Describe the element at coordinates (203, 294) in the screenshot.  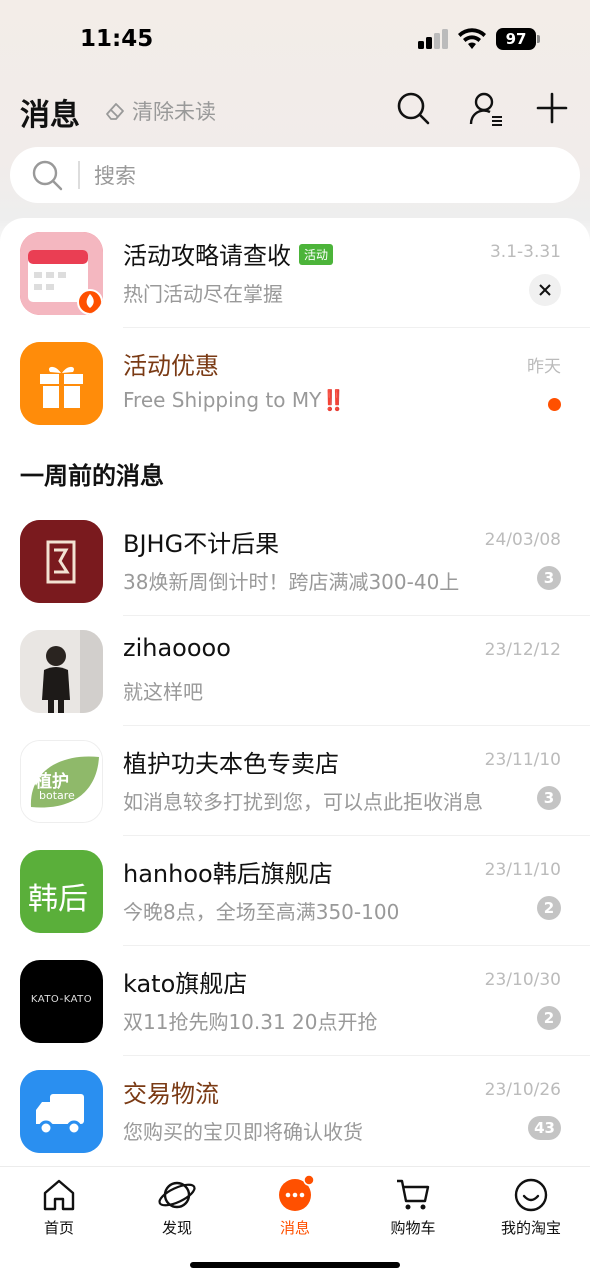
I see `conversation-subtitle: 热门活动尽在掌握` at that location.